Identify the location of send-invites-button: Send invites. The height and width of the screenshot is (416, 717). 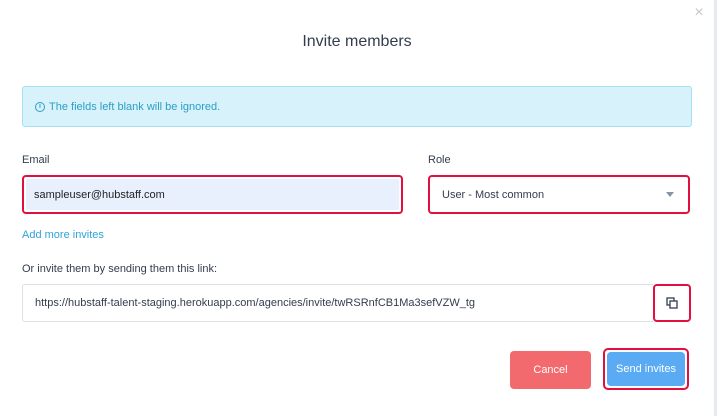
(646, 369).